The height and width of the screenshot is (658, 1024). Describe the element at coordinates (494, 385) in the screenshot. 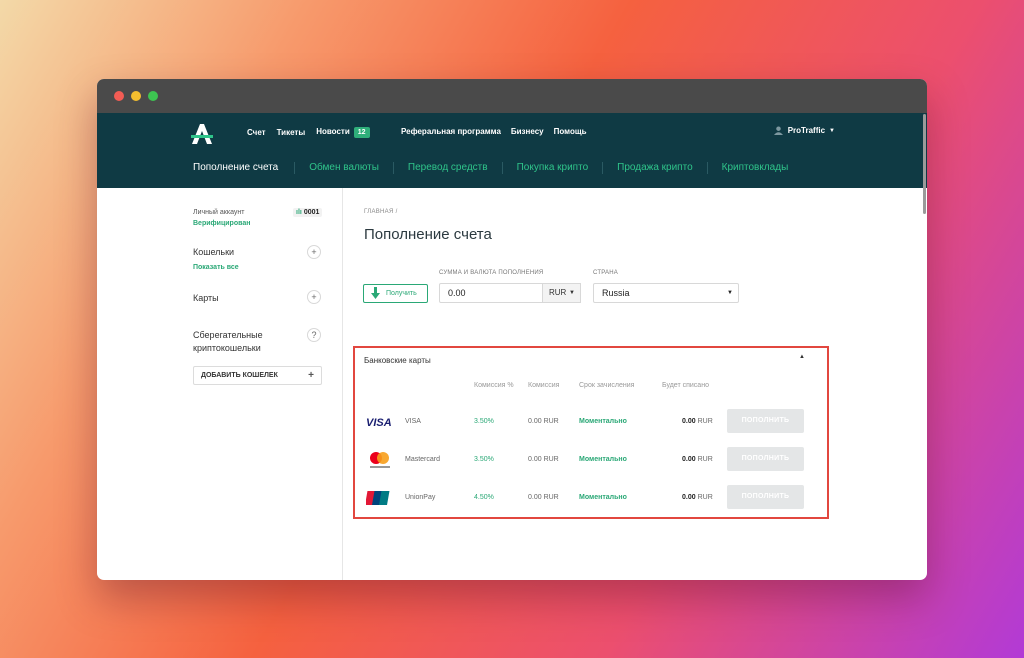

I see `col-header-fee-pct: Комиссия %` at that location.